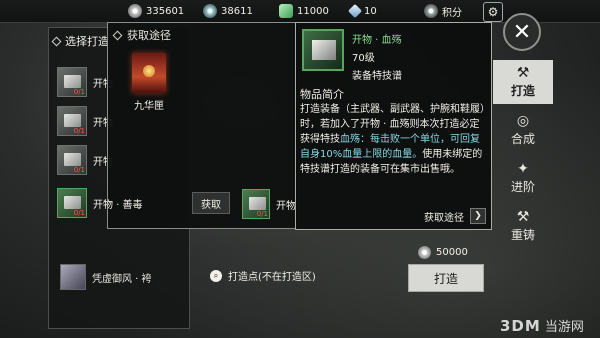 The height and width of the screenshot is (338, 600). Describe the element at coordinates (216, 275) in the screenshot. I see `search-icon: ⌕` at that location.